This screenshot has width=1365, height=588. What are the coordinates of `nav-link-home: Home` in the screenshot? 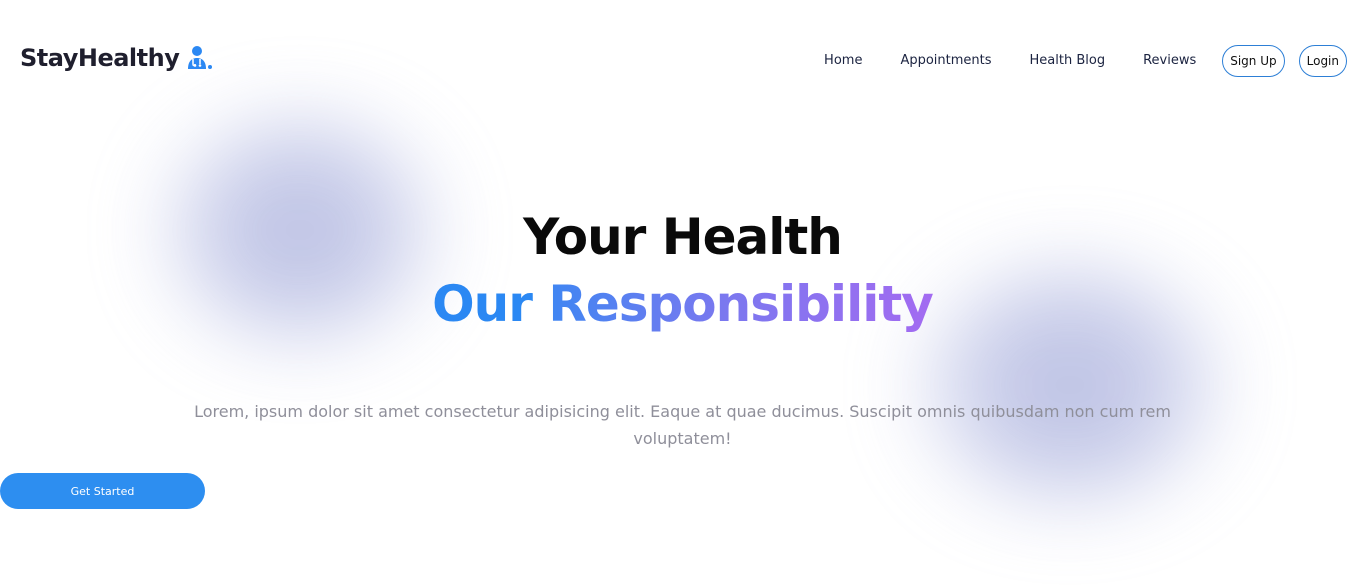 It's located at (843, 61).